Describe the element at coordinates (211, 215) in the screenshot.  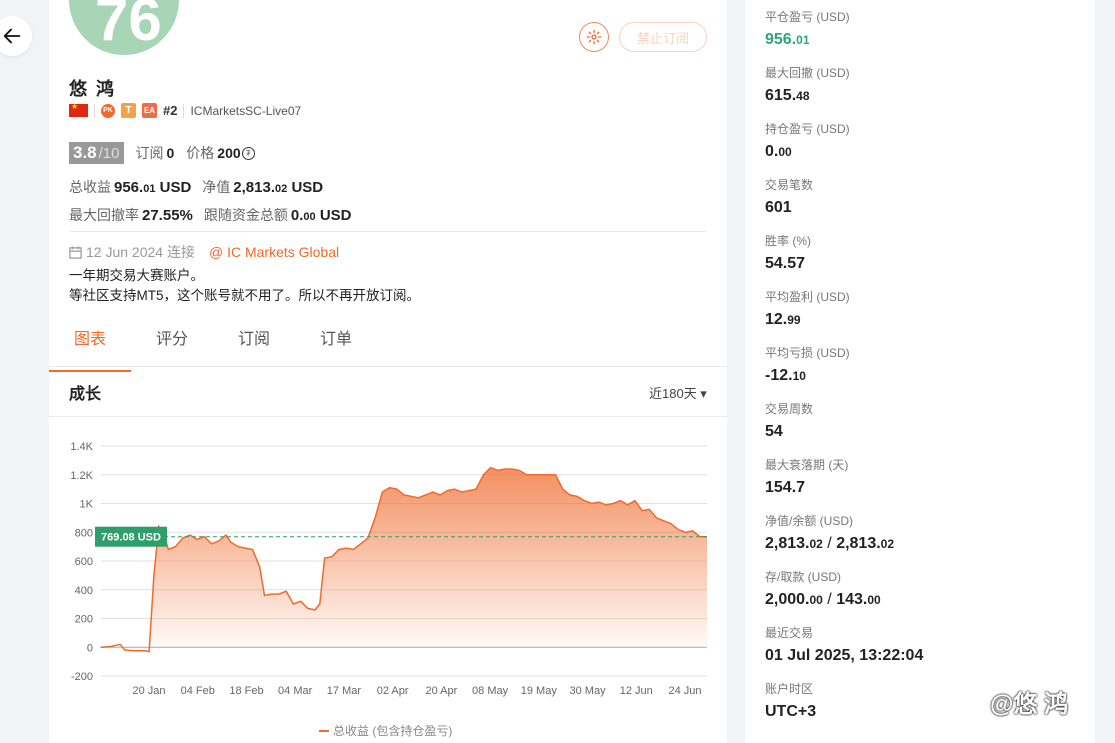
I see `drawdown-row: 最大回撤率 27.55% 跟随资金总额 0.00 USD` at that location.